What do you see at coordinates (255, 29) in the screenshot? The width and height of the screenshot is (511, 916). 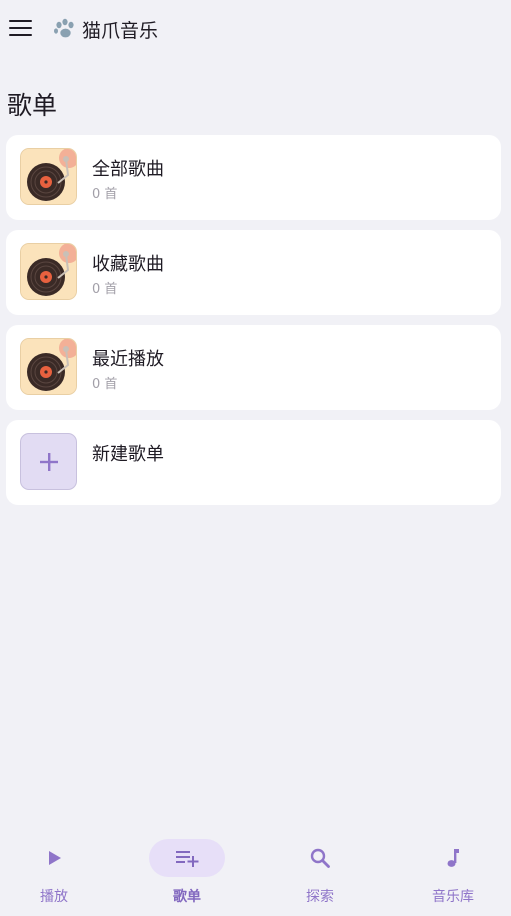 I see `top-app-bar: 猫爪音乐` at bounding box center [255, 29].